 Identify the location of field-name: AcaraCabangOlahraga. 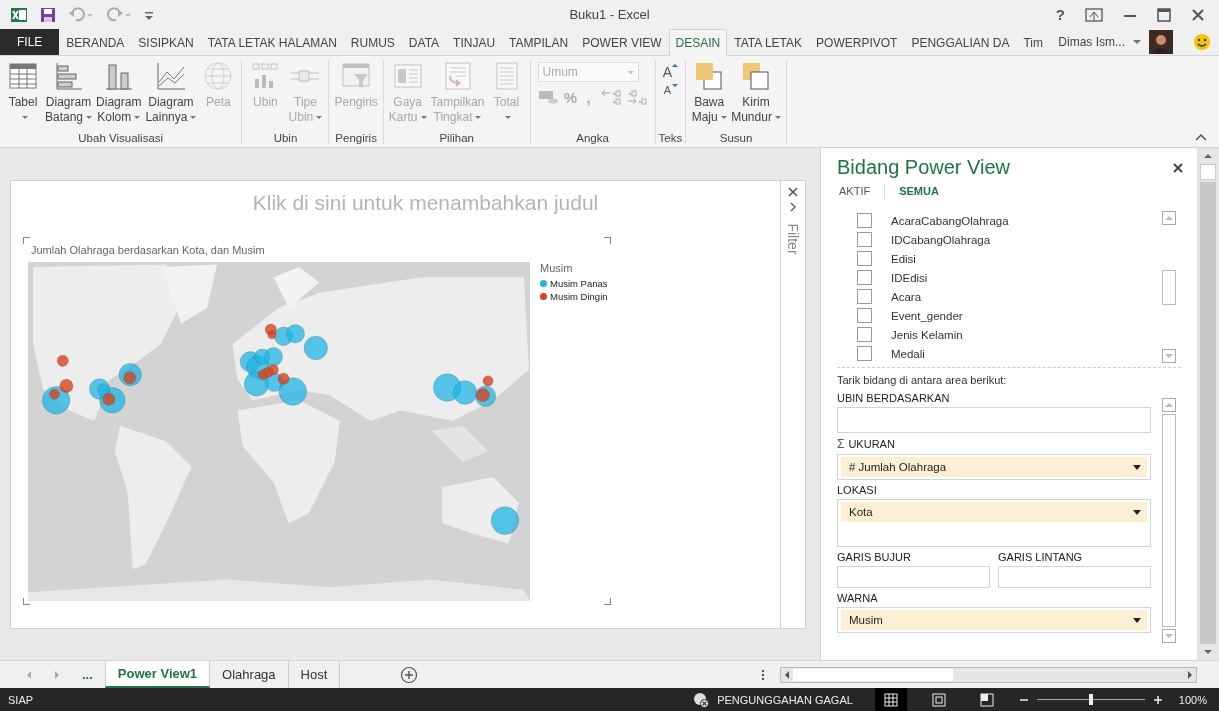
(950, 220).